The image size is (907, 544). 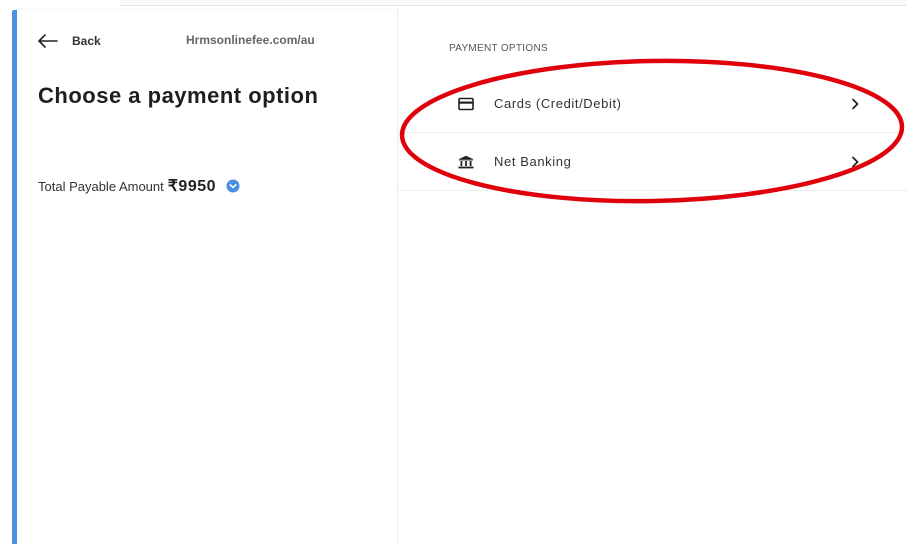 I want to click on card-icon, so click(x=466, y=103).